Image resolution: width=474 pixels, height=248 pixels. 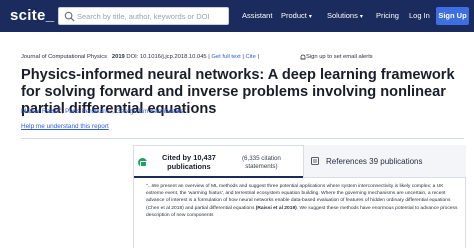 What do you see at coordinates (218, 177) in the screenshot?
I see `active-tab-indicator` at bounding box center [218, 177].